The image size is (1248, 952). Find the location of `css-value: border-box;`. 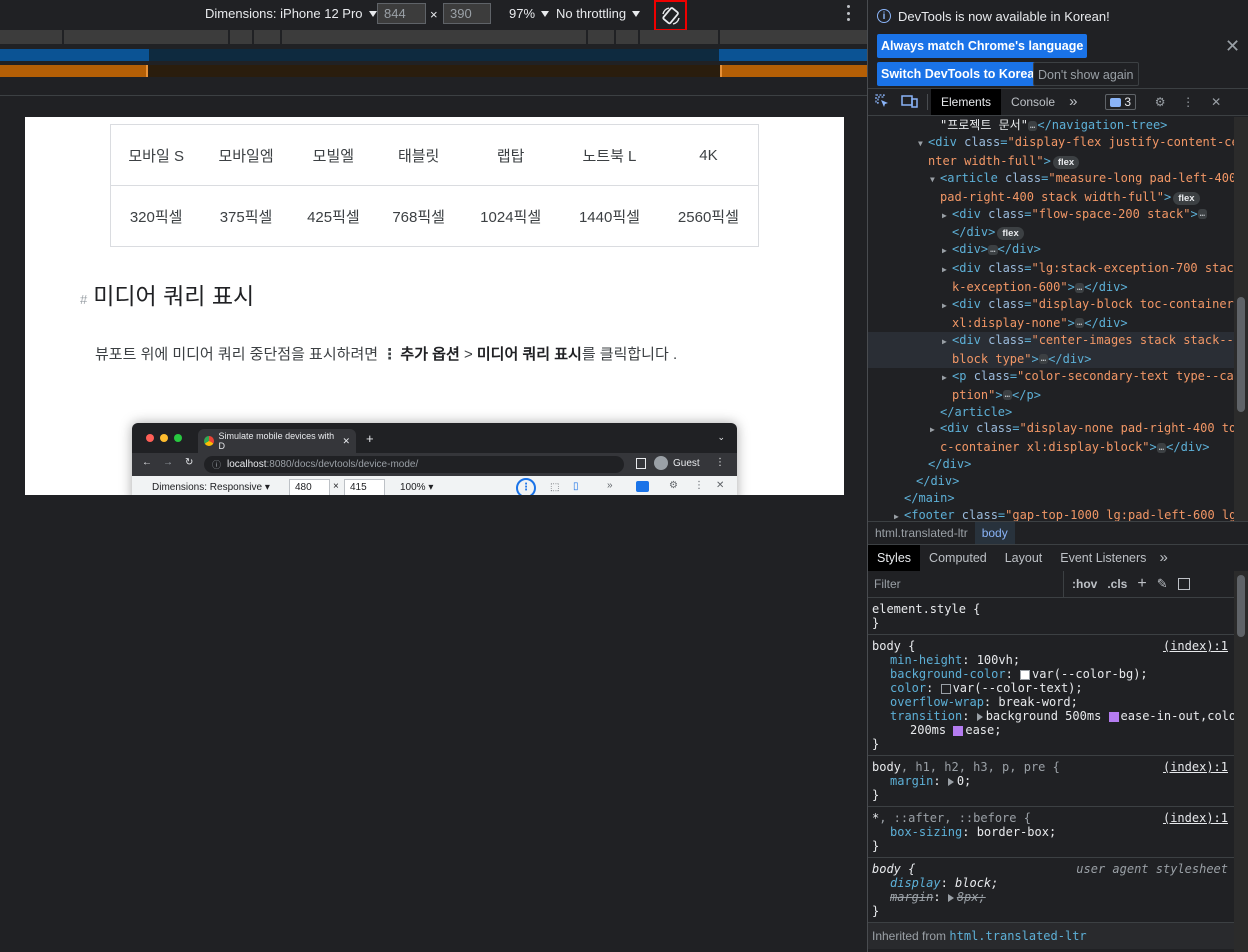

css-value: border-box; is located at coordinates (1016, 832).